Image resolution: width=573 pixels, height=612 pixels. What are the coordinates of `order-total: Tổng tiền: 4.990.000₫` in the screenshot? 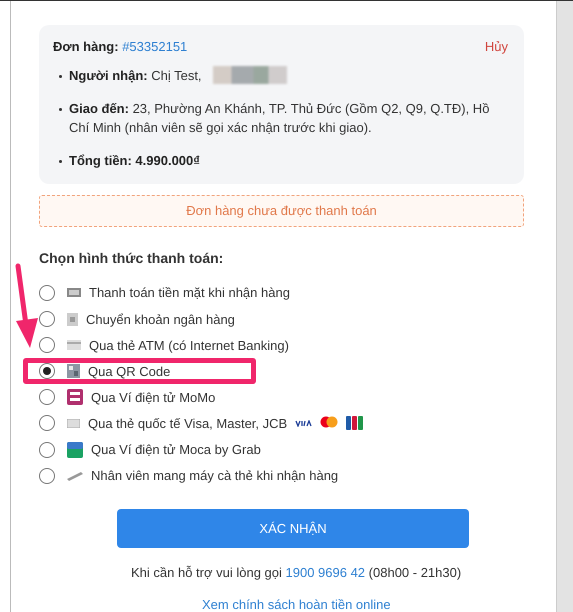 It's located at (134, 161).